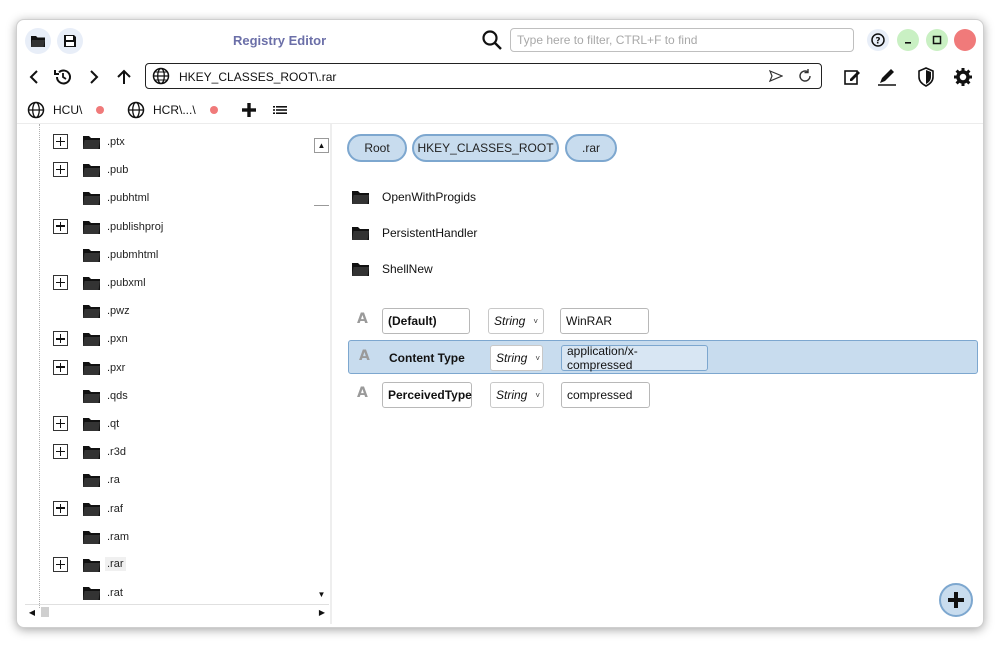  I want to click on tree-item: .pxr, so click(183, 368).